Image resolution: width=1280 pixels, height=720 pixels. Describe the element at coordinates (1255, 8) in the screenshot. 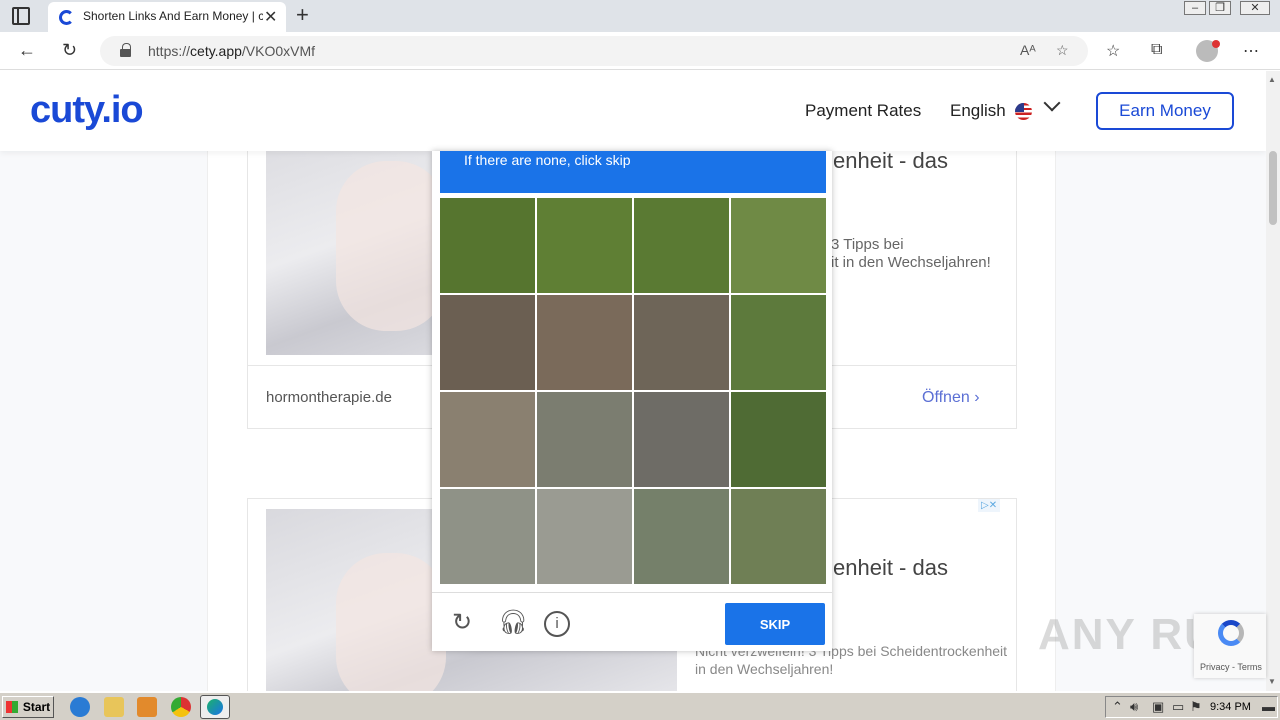

I see `close-window-button: ✕` at that location.